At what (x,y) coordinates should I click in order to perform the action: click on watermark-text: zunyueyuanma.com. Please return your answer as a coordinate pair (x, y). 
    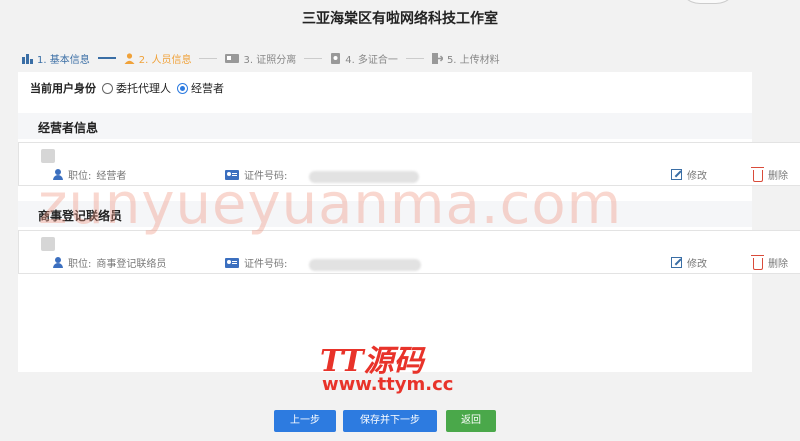
    Looking at the image, I should click on (330, 204).